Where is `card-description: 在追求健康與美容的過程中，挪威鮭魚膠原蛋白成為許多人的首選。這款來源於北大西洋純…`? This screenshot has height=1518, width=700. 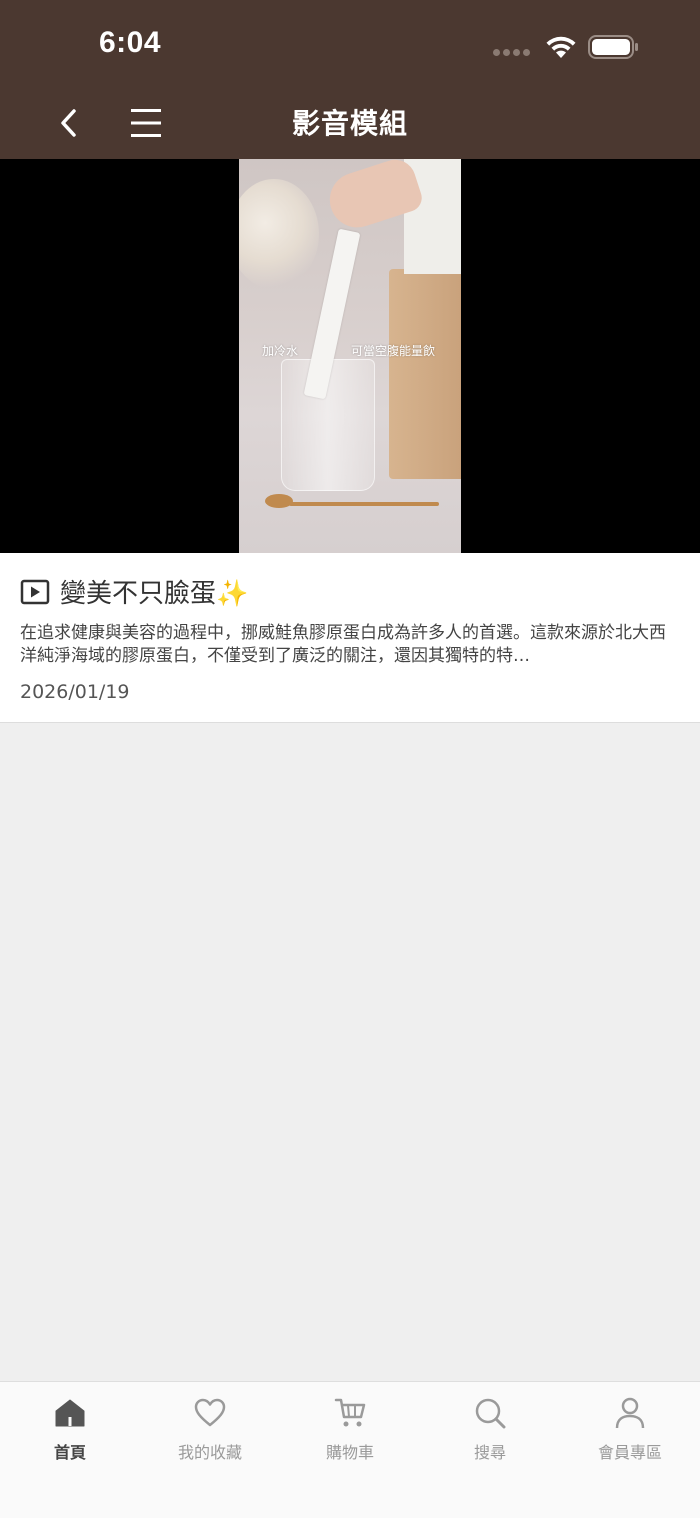
card-description: 在追求健康與美容的過程中，挪威鮭魚膠原蛋白成為許多人的首選。這款來源於北大西洋純… is located at coordinates (343, 644).